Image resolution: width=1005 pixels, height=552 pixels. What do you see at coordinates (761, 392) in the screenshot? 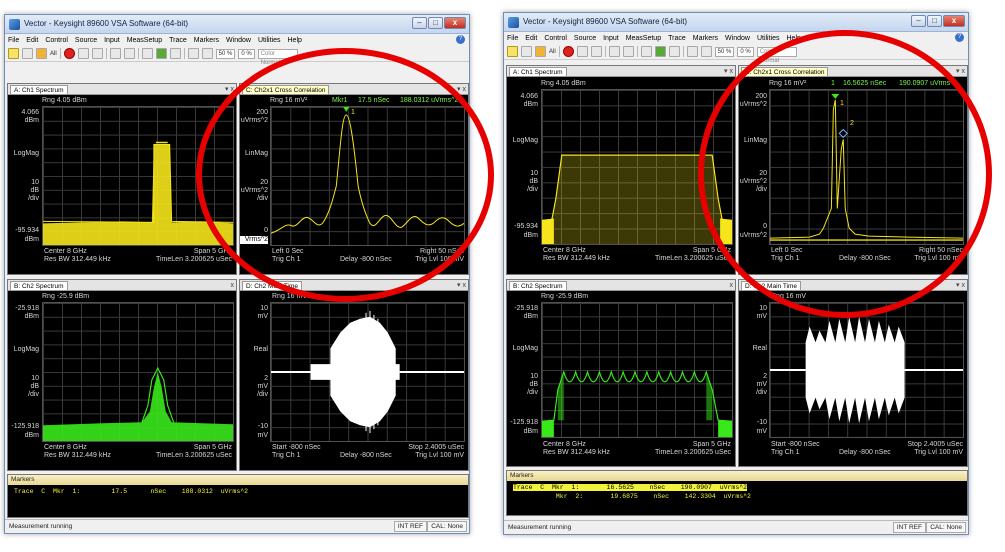
I see `div-label: /div` at bounding box center [761, 392].